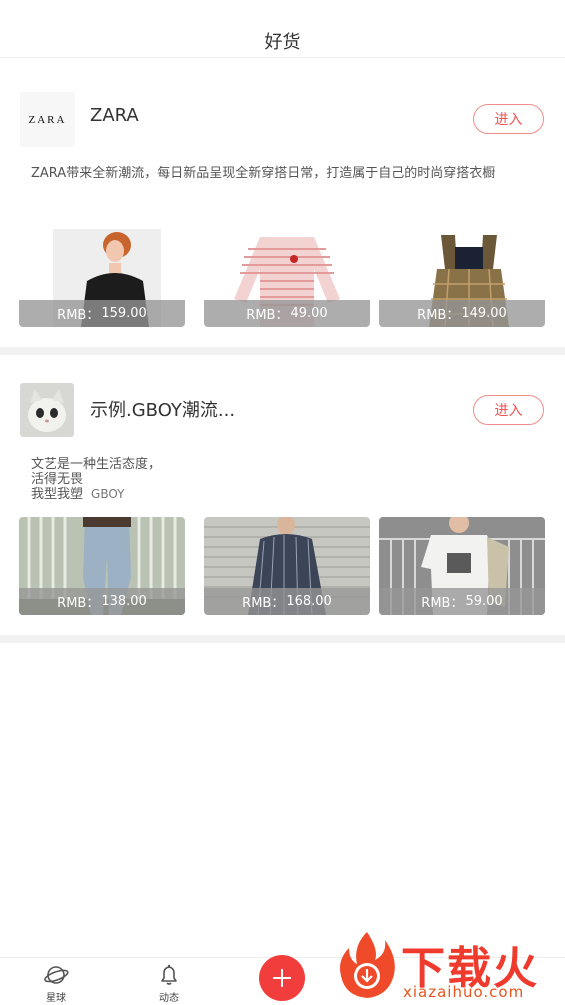 The width and height of the screenshot is (565, 1005). What do you see at coordinates (287, 313) in the screenshot?
I see `price-label: RMB： 49.00` at bounding box center [287, 313].